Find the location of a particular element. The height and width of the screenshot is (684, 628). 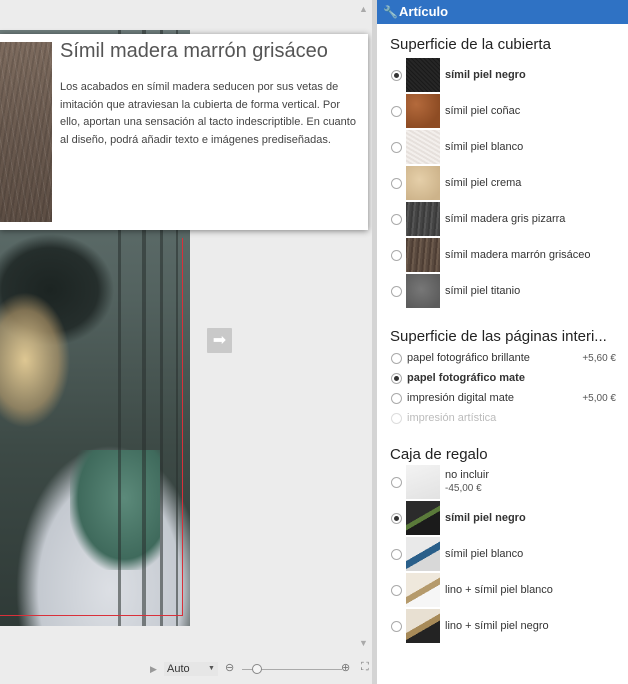

cover-option-greybrown-wood: símil madera marrón grisáceo is located at coordinates (502, 255).